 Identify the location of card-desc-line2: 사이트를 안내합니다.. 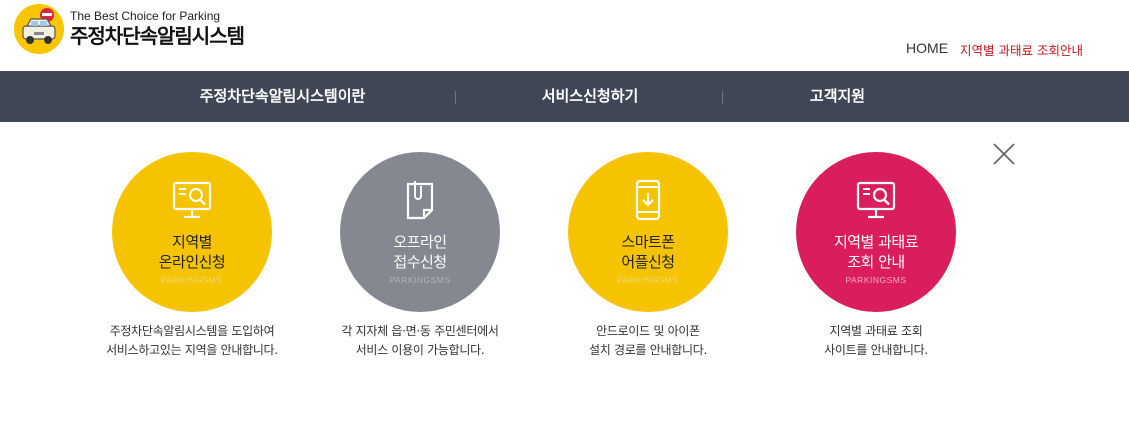
(876, 350).